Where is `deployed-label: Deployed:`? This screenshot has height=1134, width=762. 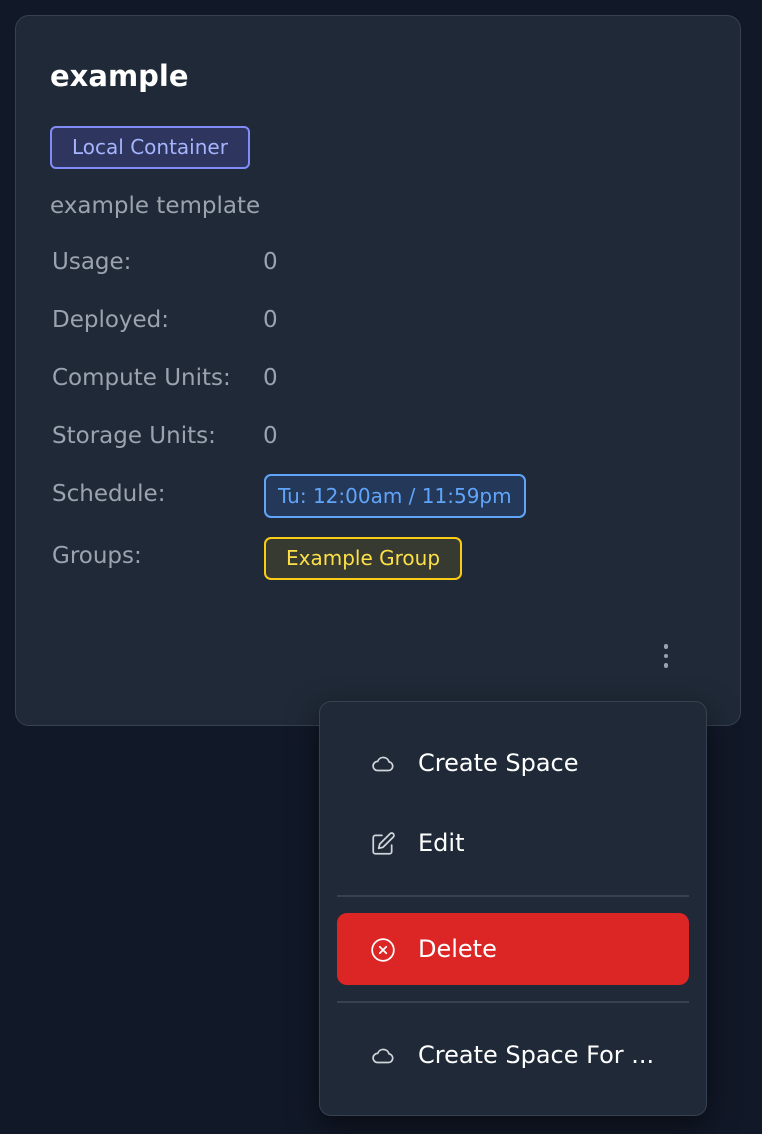
deployed-label: Deployed: is located at coordinates (111, 320).